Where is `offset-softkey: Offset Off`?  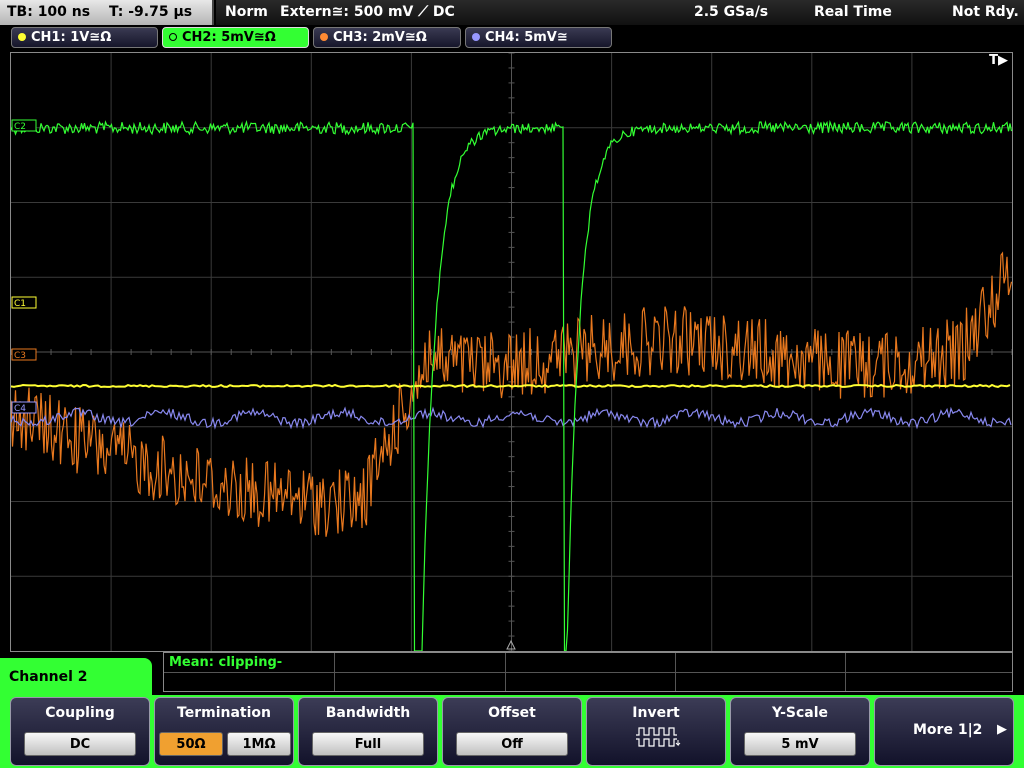
offset-softkey: Offset Off is located at coordinates (512, 731).